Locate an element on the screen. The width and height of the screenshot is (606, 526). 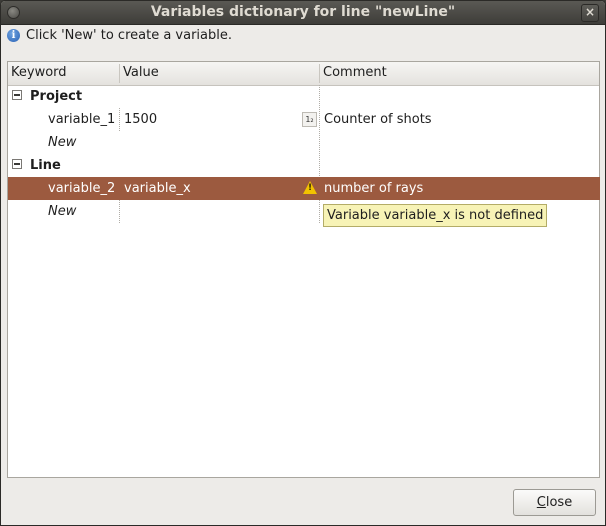
keyword-cell: variable_2 is located at coordinates (81, 188).